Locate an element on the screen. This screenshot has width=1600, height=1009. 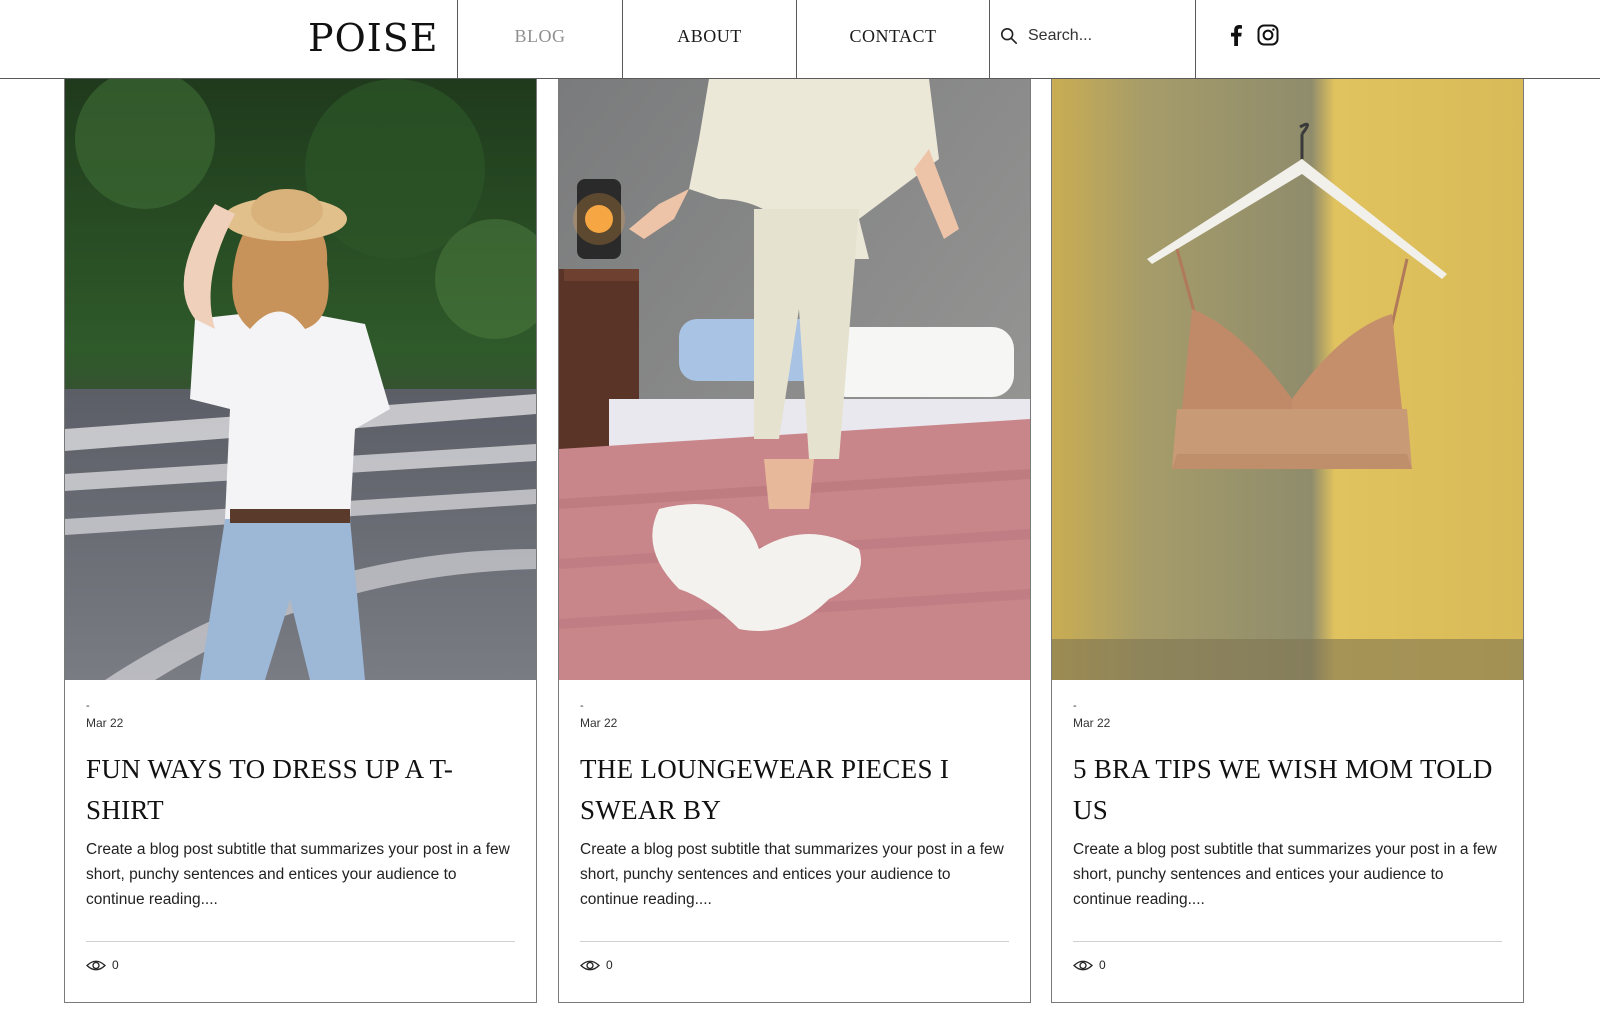
search-box is located at coordinates (1100, 36).